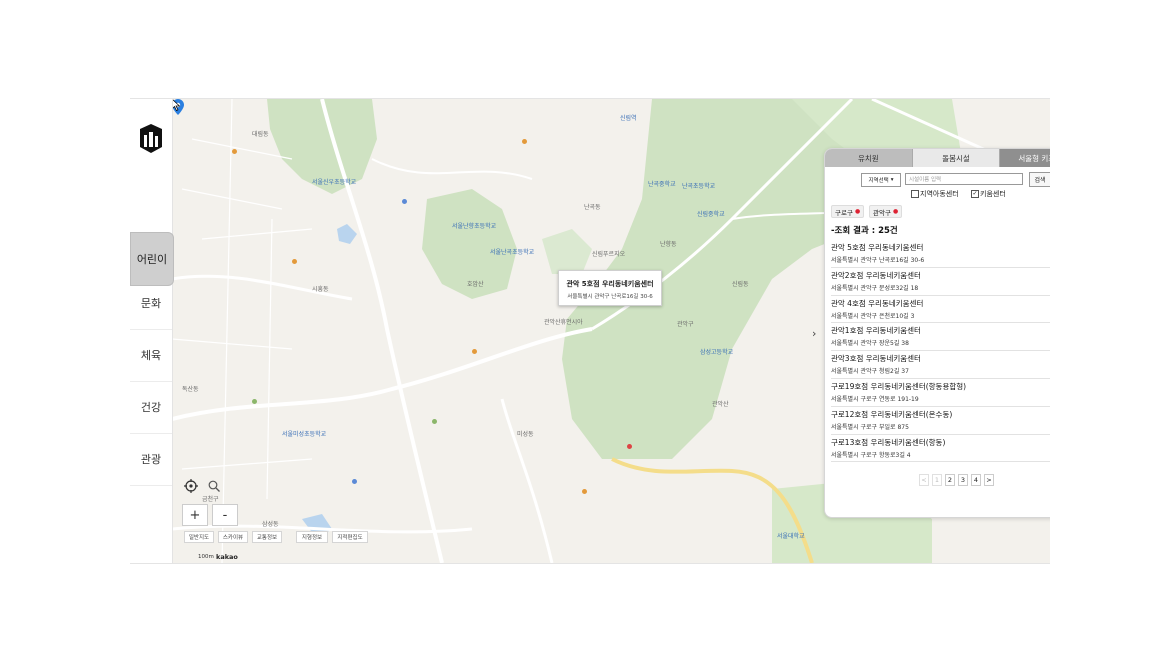 The width and height of the screenshot is (1152, 648). Describe the element at coordinates (882, 212) in the screenshot. I see `filter-tag-label: 관악구` at that location.